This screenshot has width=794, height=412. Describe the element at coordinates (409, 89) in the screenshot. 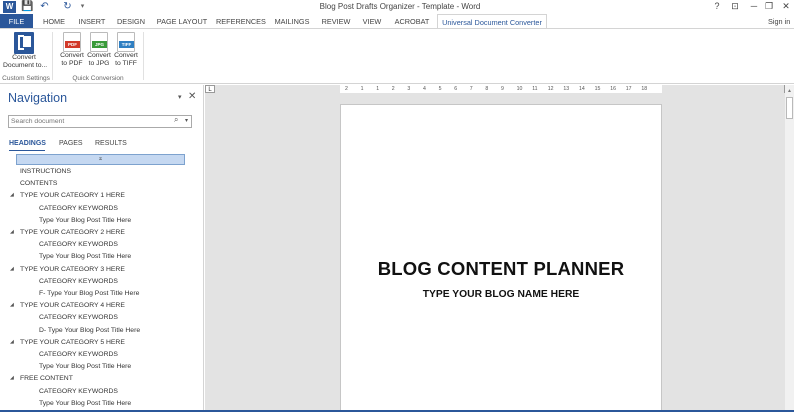

I see `ruler-tick-label: 3` at that location.